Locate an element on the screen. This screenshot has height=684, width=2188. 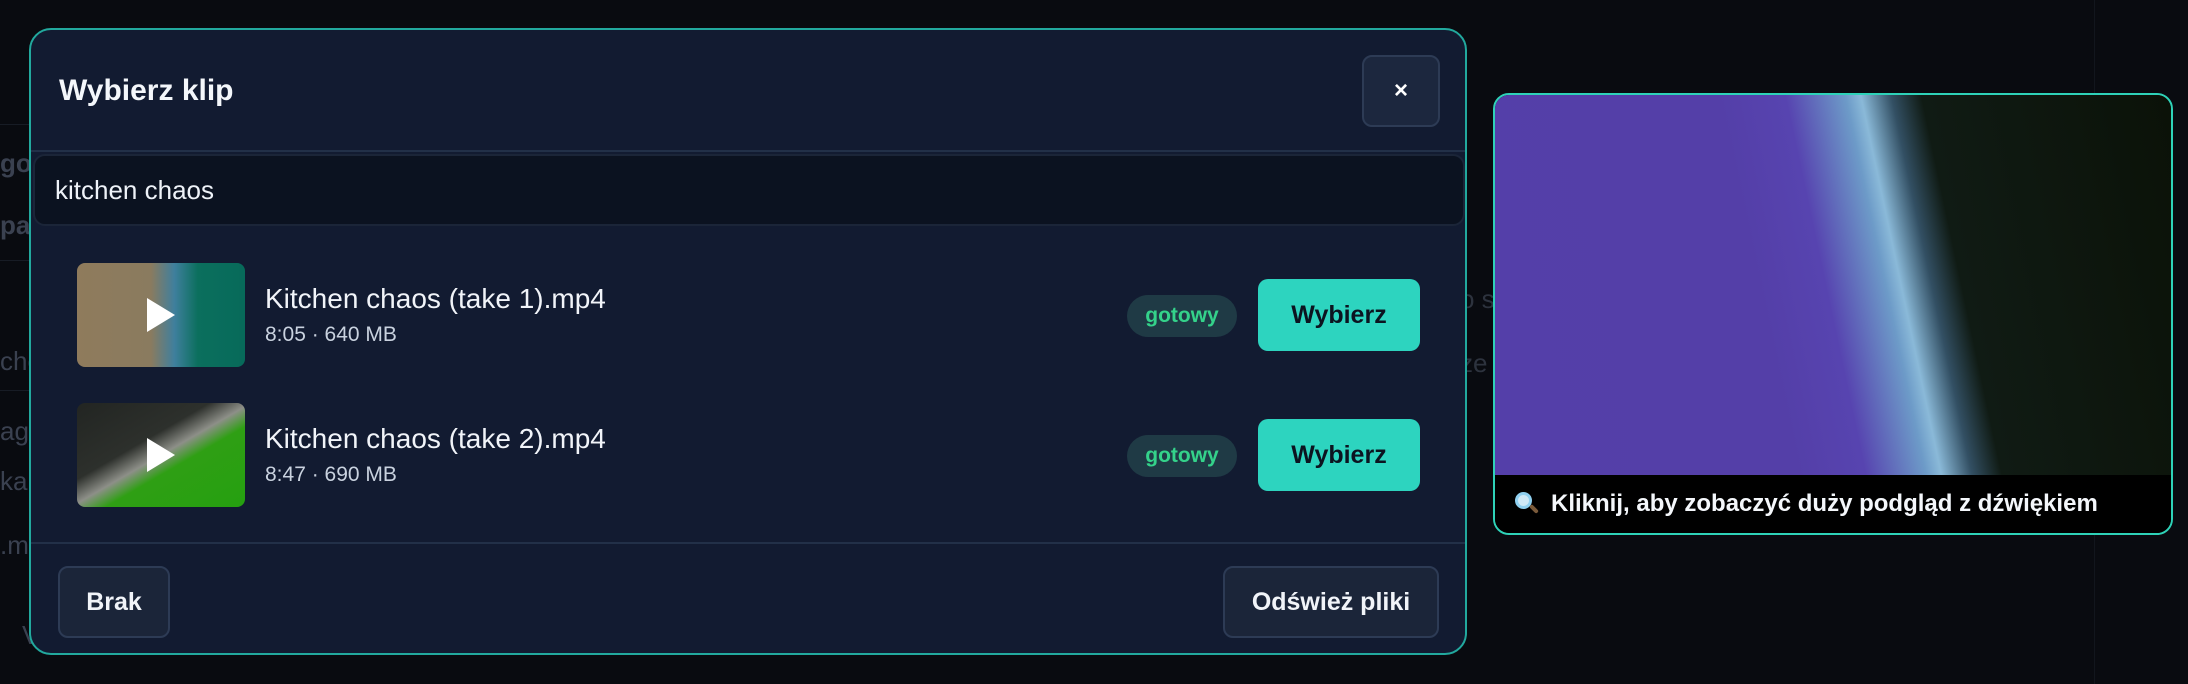
dialog-header: Wybierz klip × is located at coordinates (748, 91).